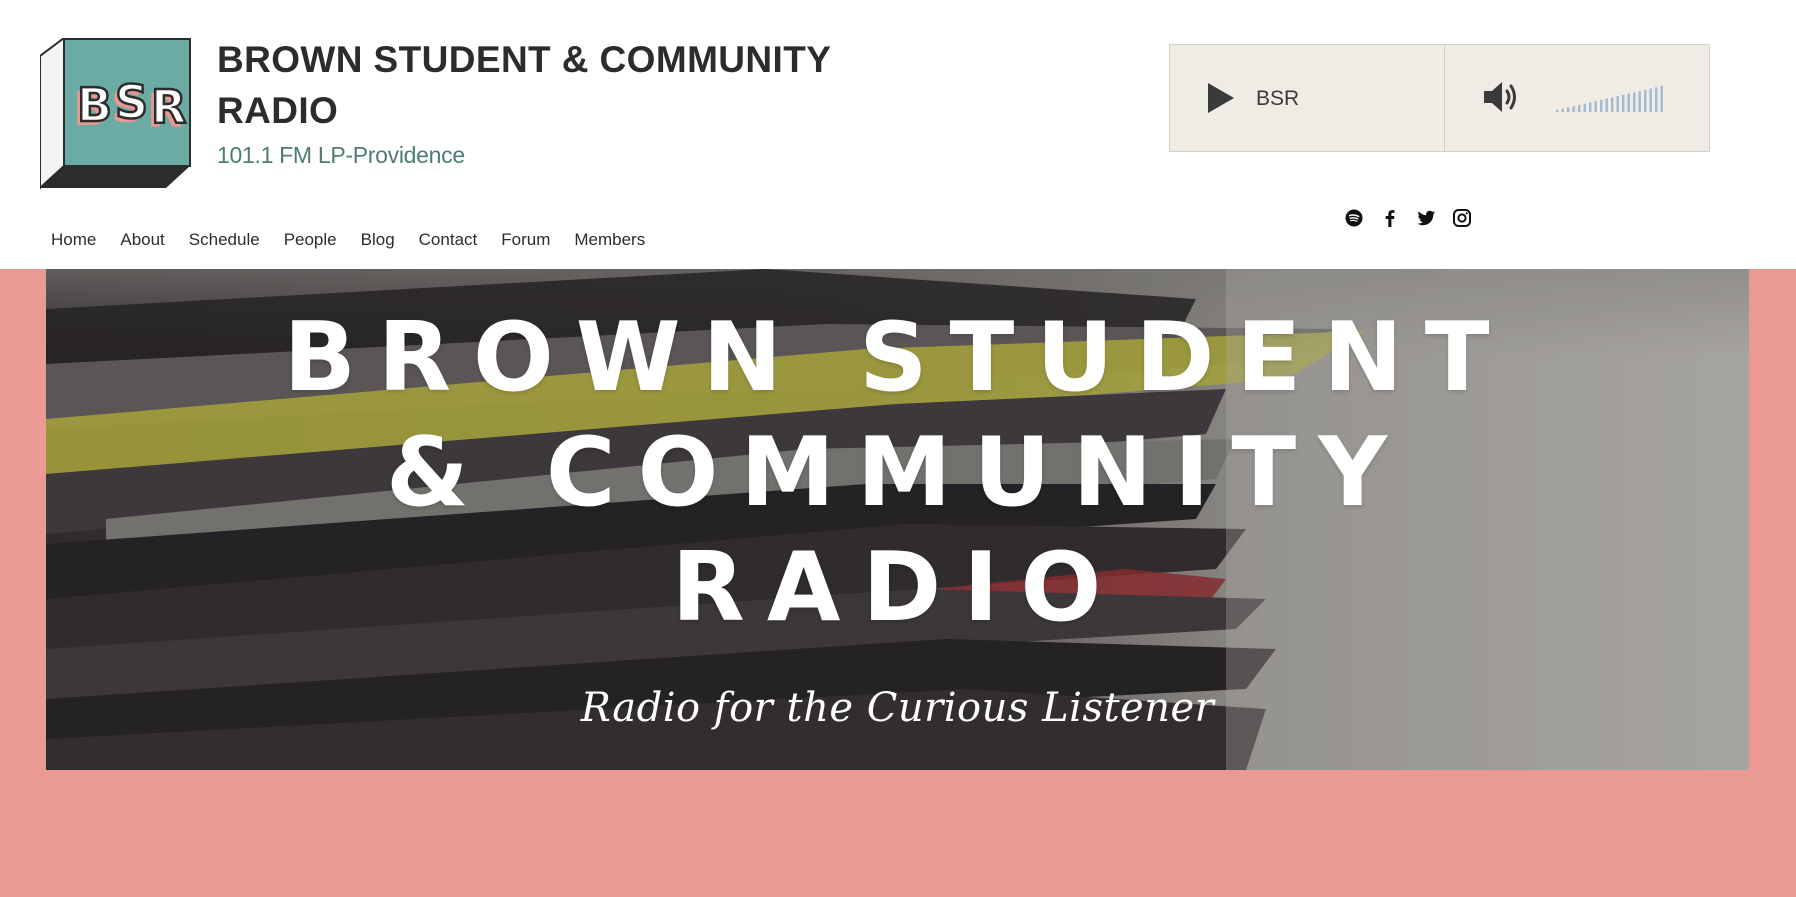 The image size is (1796, 897). What do you see at coordinates (1439, 98) in the screenshot?
I see `radio-player: BSR` at bounding box center [1439, 98].